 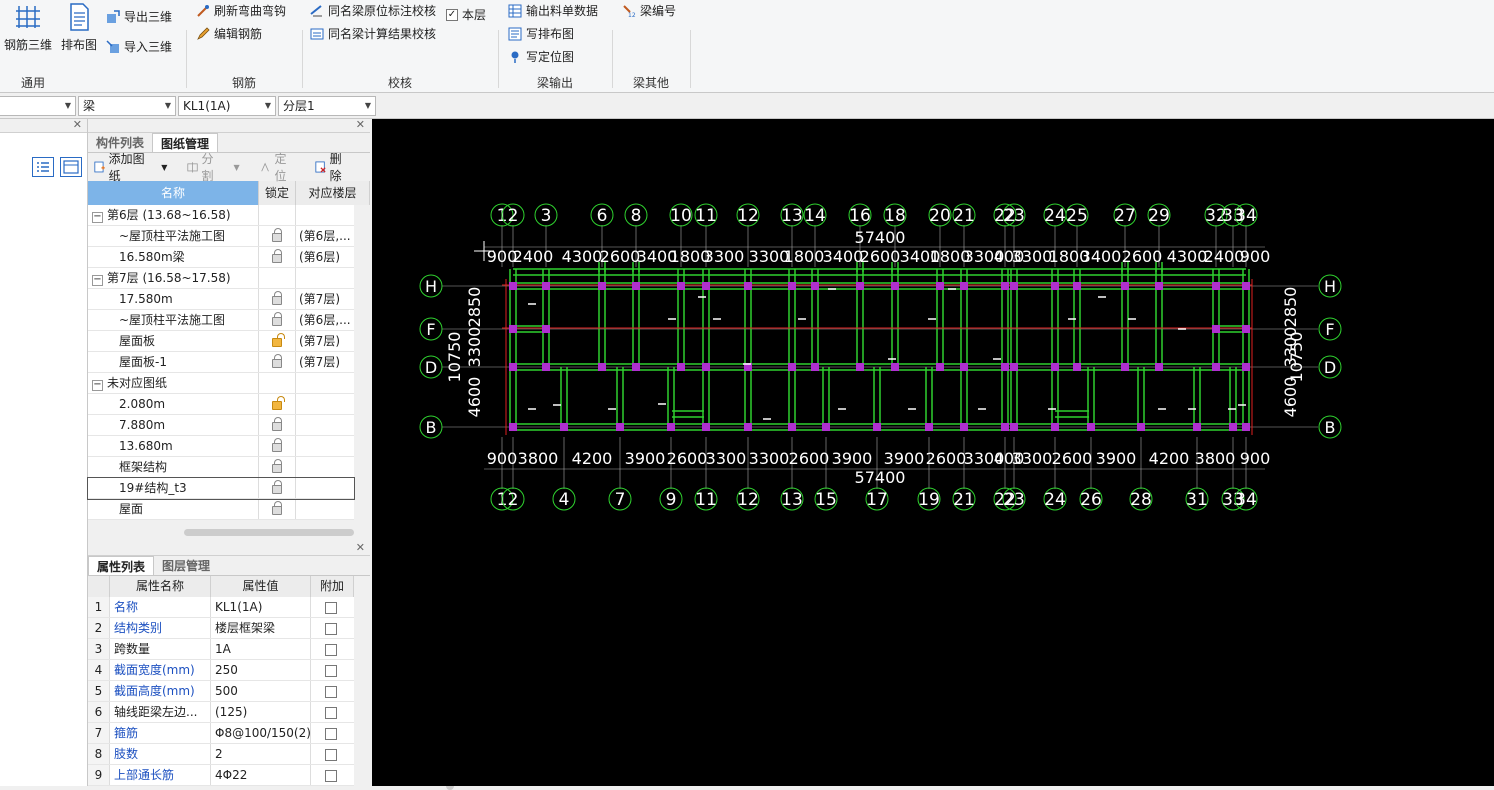 What do you see at coordinates (241, 10) in the screenshot?
I see `refresh-bend-button: 刷新弯曲弯钩` at bounding box center [241, 10].